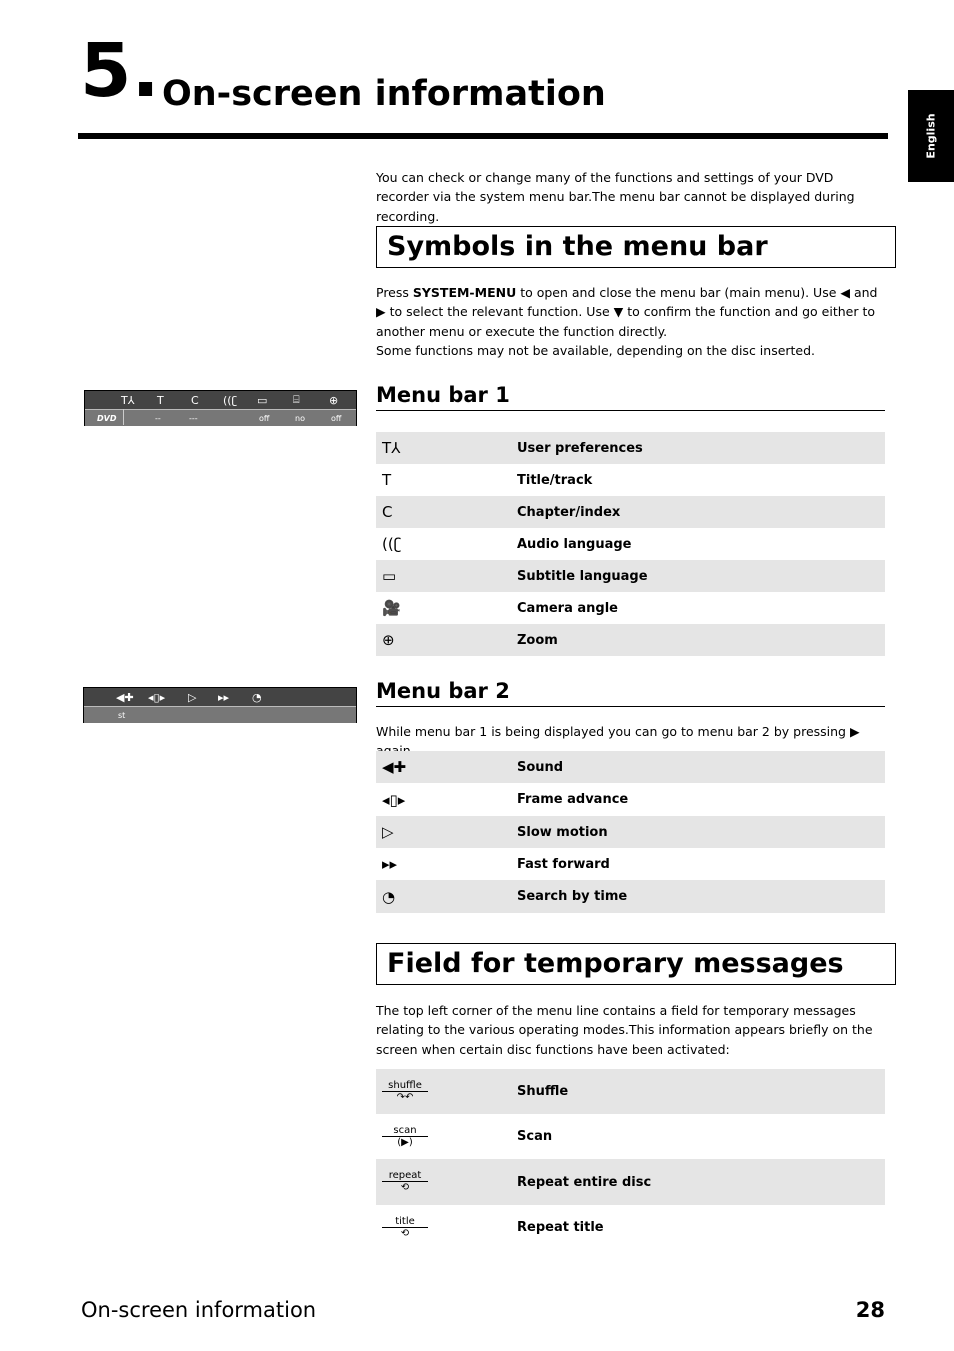  What do you see at coordinates (630, 640) in the screenshot?
I see `table-row: ⊕ Zoom` at bounding box center [630, 640].